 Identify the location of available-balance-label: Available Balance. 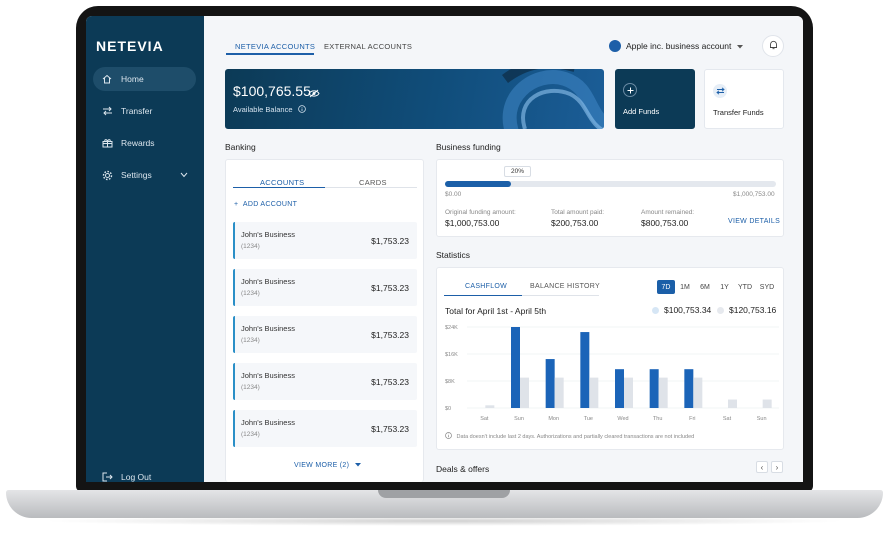
(269, 110).